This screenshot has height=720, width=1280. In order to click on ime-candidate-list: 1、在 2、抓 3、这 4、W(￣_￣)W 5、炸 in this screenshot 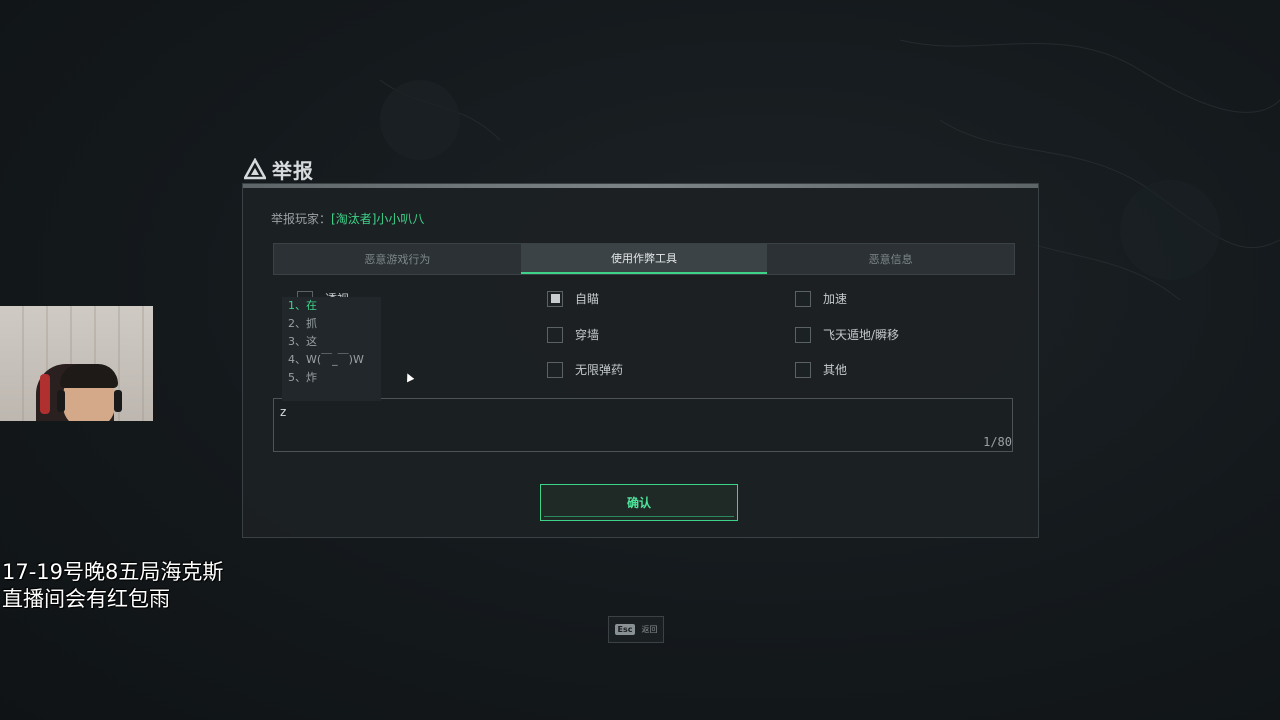, I will do `click(331, 349)`.